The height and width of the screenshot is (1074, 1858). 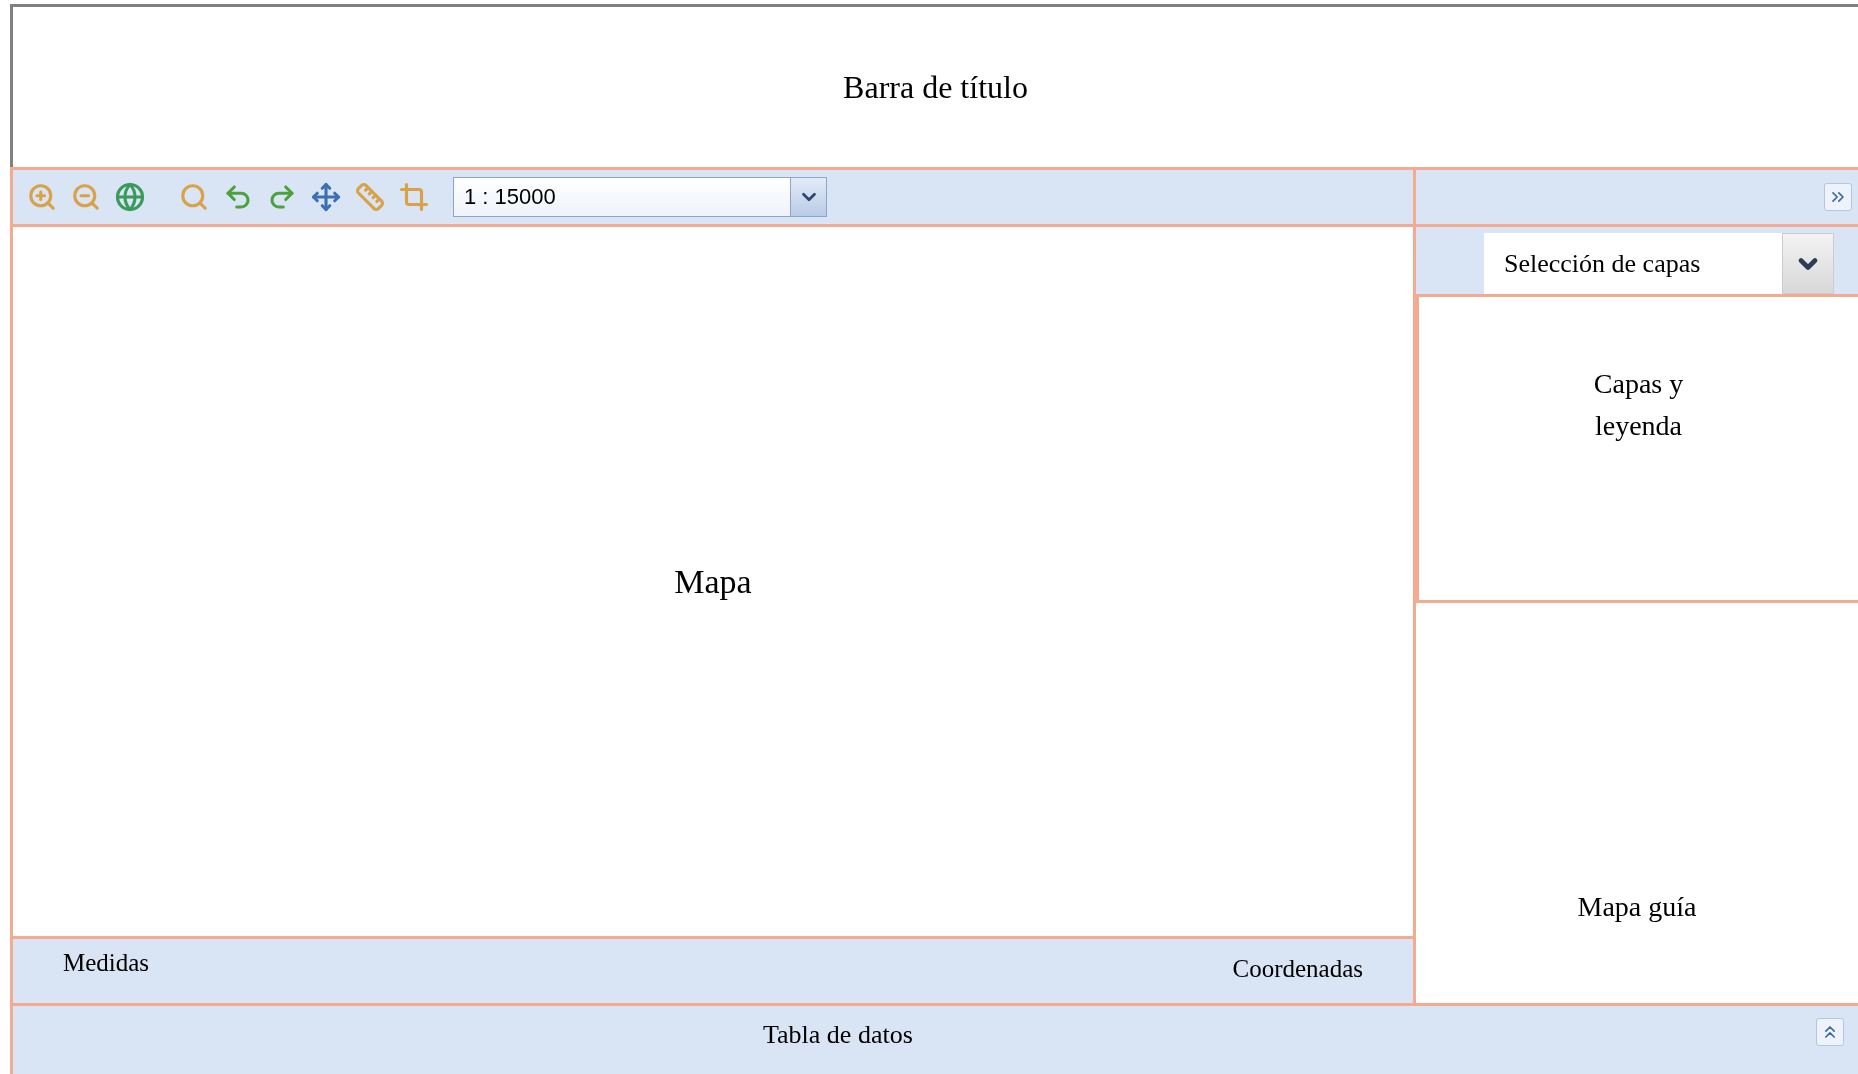 What do you see at coordinates (935, 87) in the screenshot?
I see `title-text: Barra de título` at bounding box center [935, 87].